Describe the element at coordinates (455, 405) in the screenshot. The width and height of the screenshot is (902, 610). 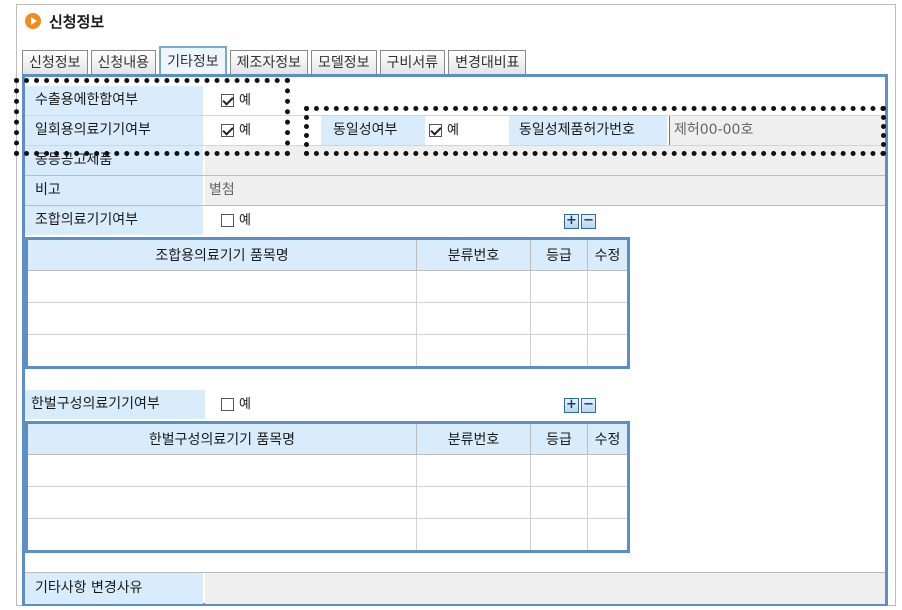
I see `kit-row: 한벌구성의료기기여부 예` at that location.